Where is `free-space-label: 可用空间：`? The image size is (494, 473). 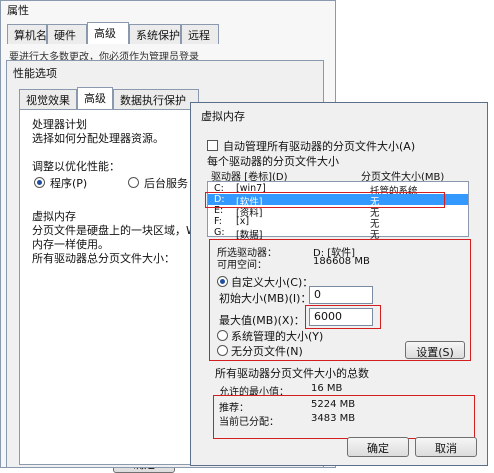
free-space-label: 可用空间： is located at coordinates (242, 265).